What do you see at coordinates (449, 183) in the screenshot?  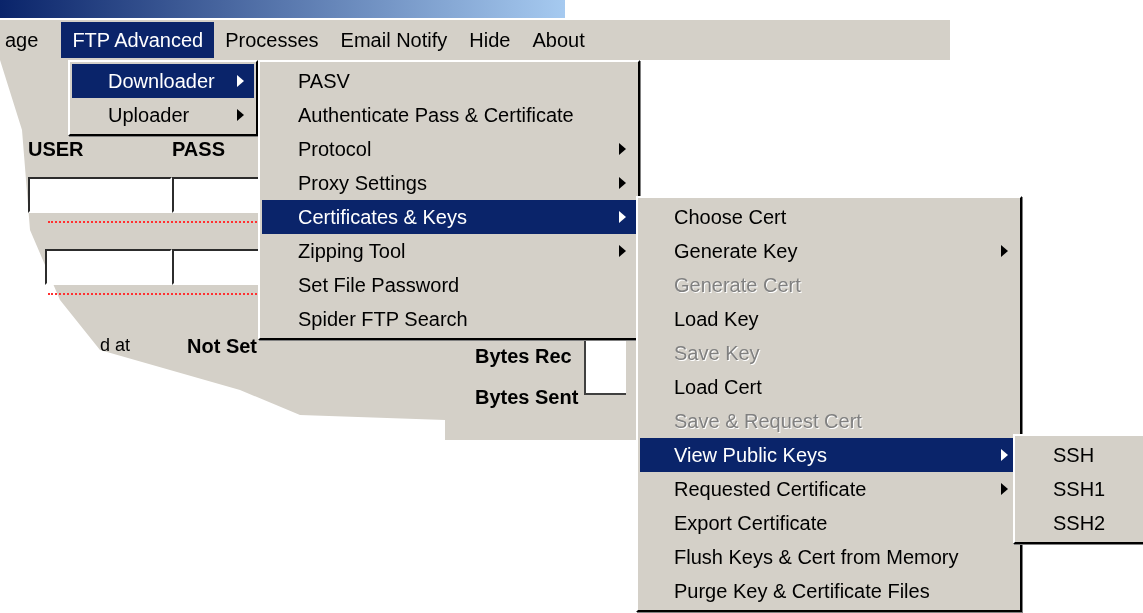 I see `menu-item: Proxy Settings` at bounding box center [449, 183].